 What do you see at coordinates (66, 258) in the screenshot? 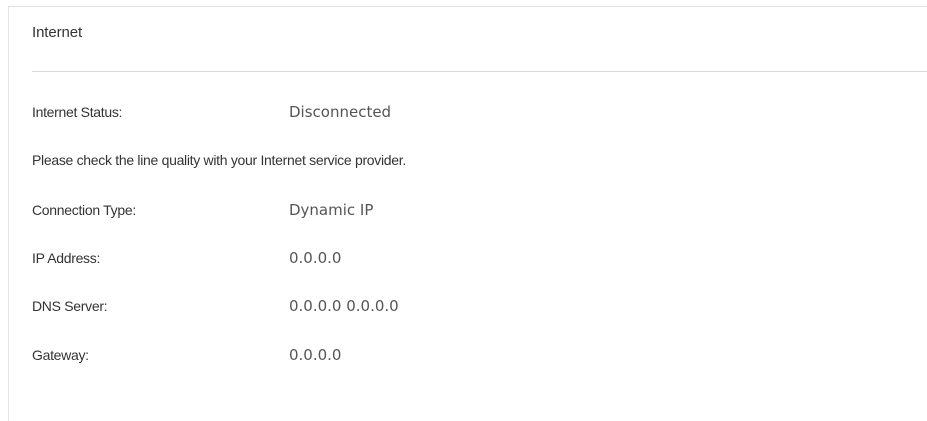
I see `ip-address-label: IP Address:` at bounding box center [66, 258].